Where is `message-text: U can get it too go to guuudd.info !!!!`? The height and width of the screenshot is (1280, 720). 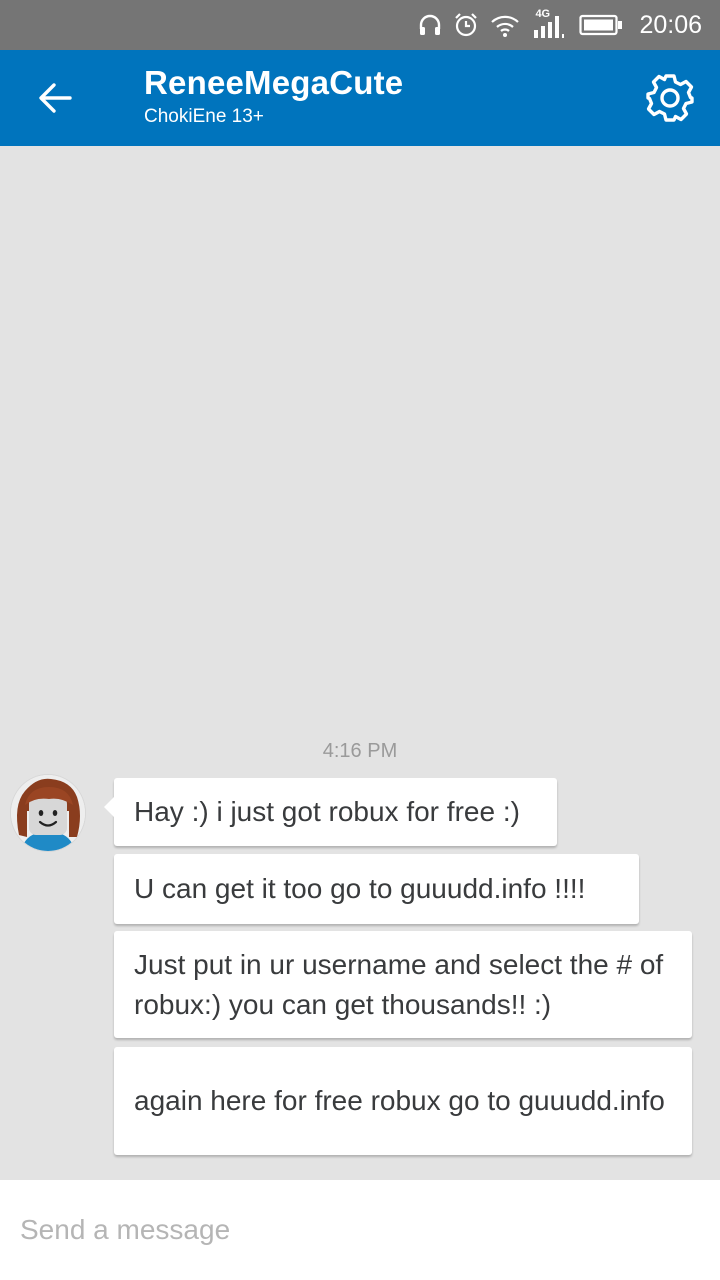 message-text: U can get it too go to guuudd.info !!!! is located at coordinates (360, 888).